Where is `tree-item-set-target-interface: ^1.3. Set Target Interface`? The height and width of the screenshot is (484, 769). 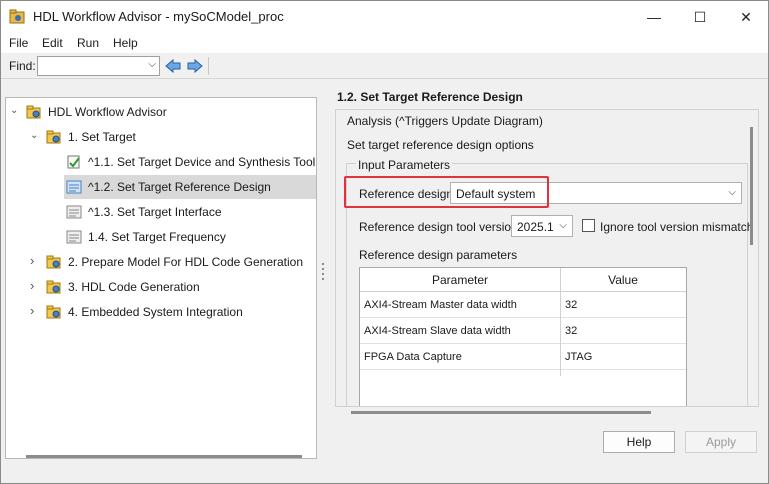 tree-item-set-target-interface: ^1.3. Set Target Interface is located at coordinates (161, 212).